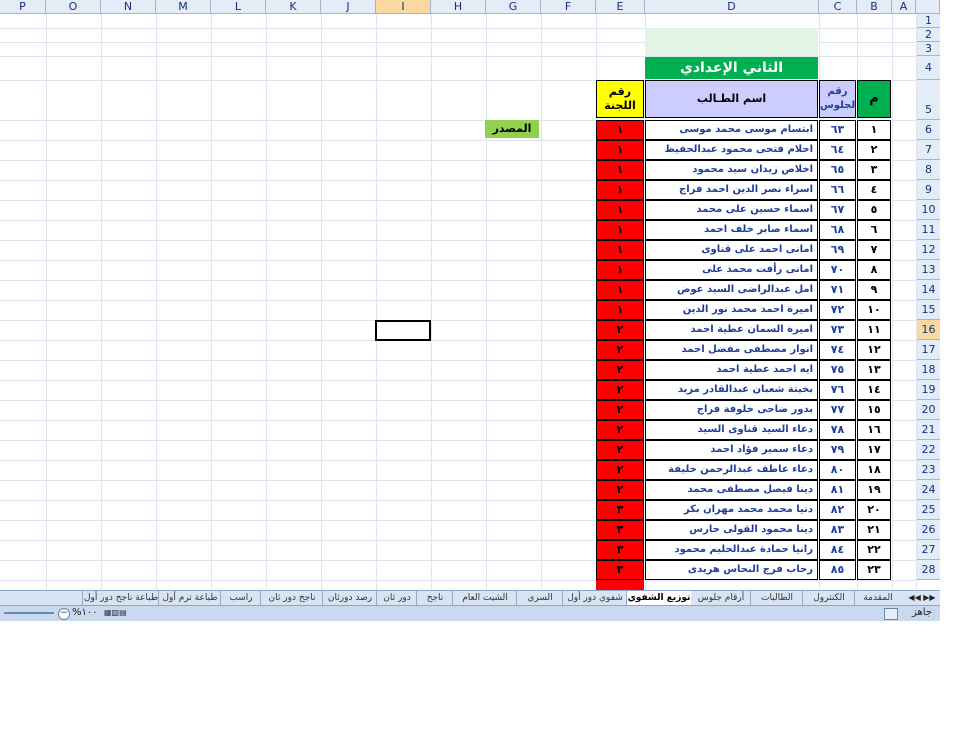  What do you see at coordinates (720, 598) in the screenshot?
I see `sheet-tab: أرقام جلوس` at bounding box center [720, 598].